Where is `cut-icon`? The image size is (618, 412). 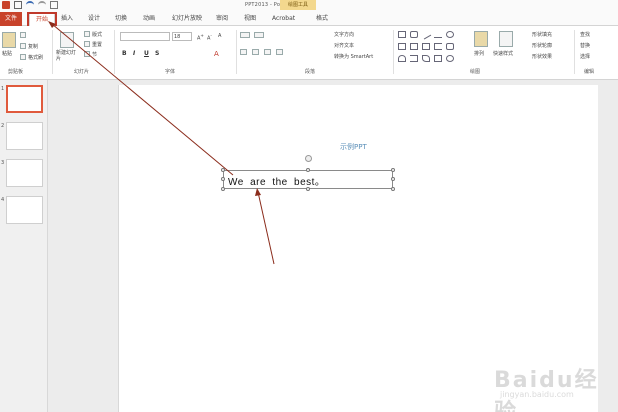 cut-icon is located at coordinates (23, 35).